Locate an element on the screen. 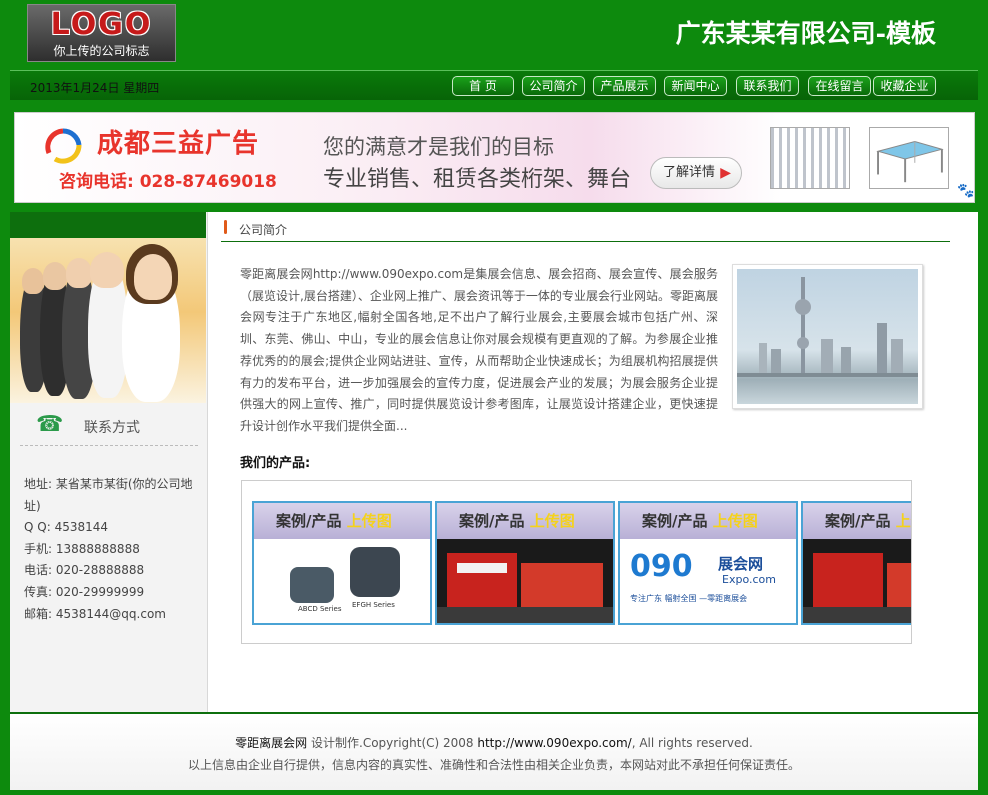 The width and height of the screenshot is (988, 795). logo-subtext: 你上传的公司标志 is located at coordinates (101, 51).